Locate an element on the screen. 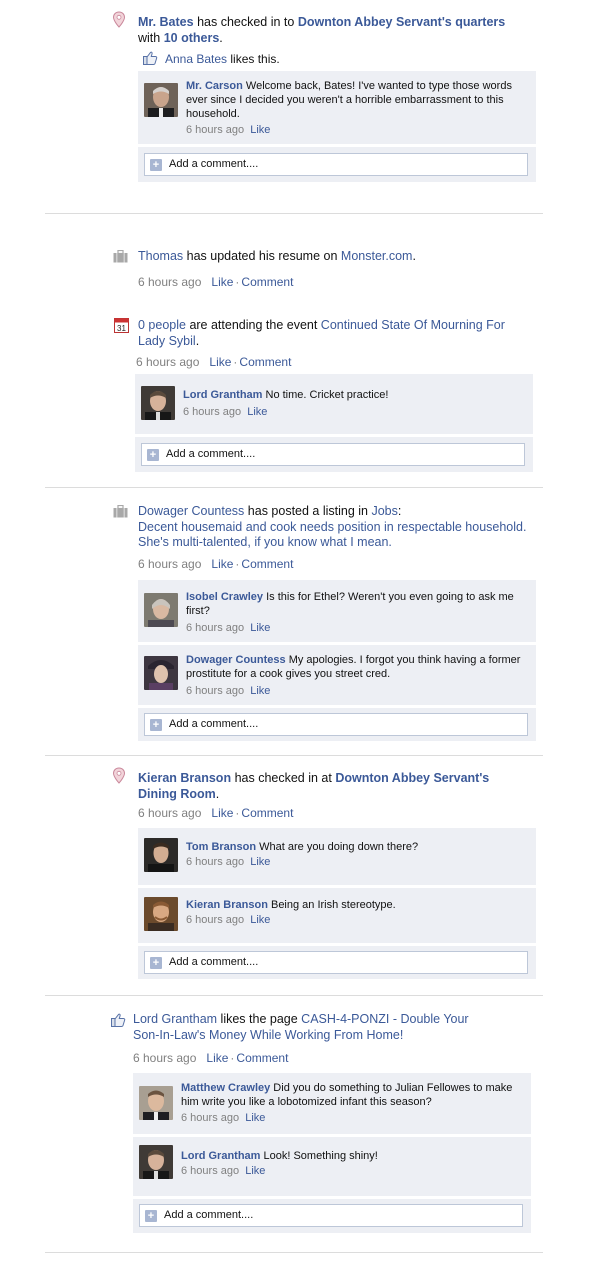  actor-link: Lord Grantham is located at coordinates (175, 1019).